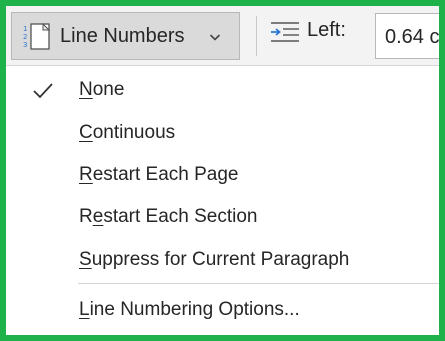 This screenshot has height=341, width=445. What do you see at coordinates (258, 283) in the screenshot?
I see `menu-separator` at bounding box center [258, 283].